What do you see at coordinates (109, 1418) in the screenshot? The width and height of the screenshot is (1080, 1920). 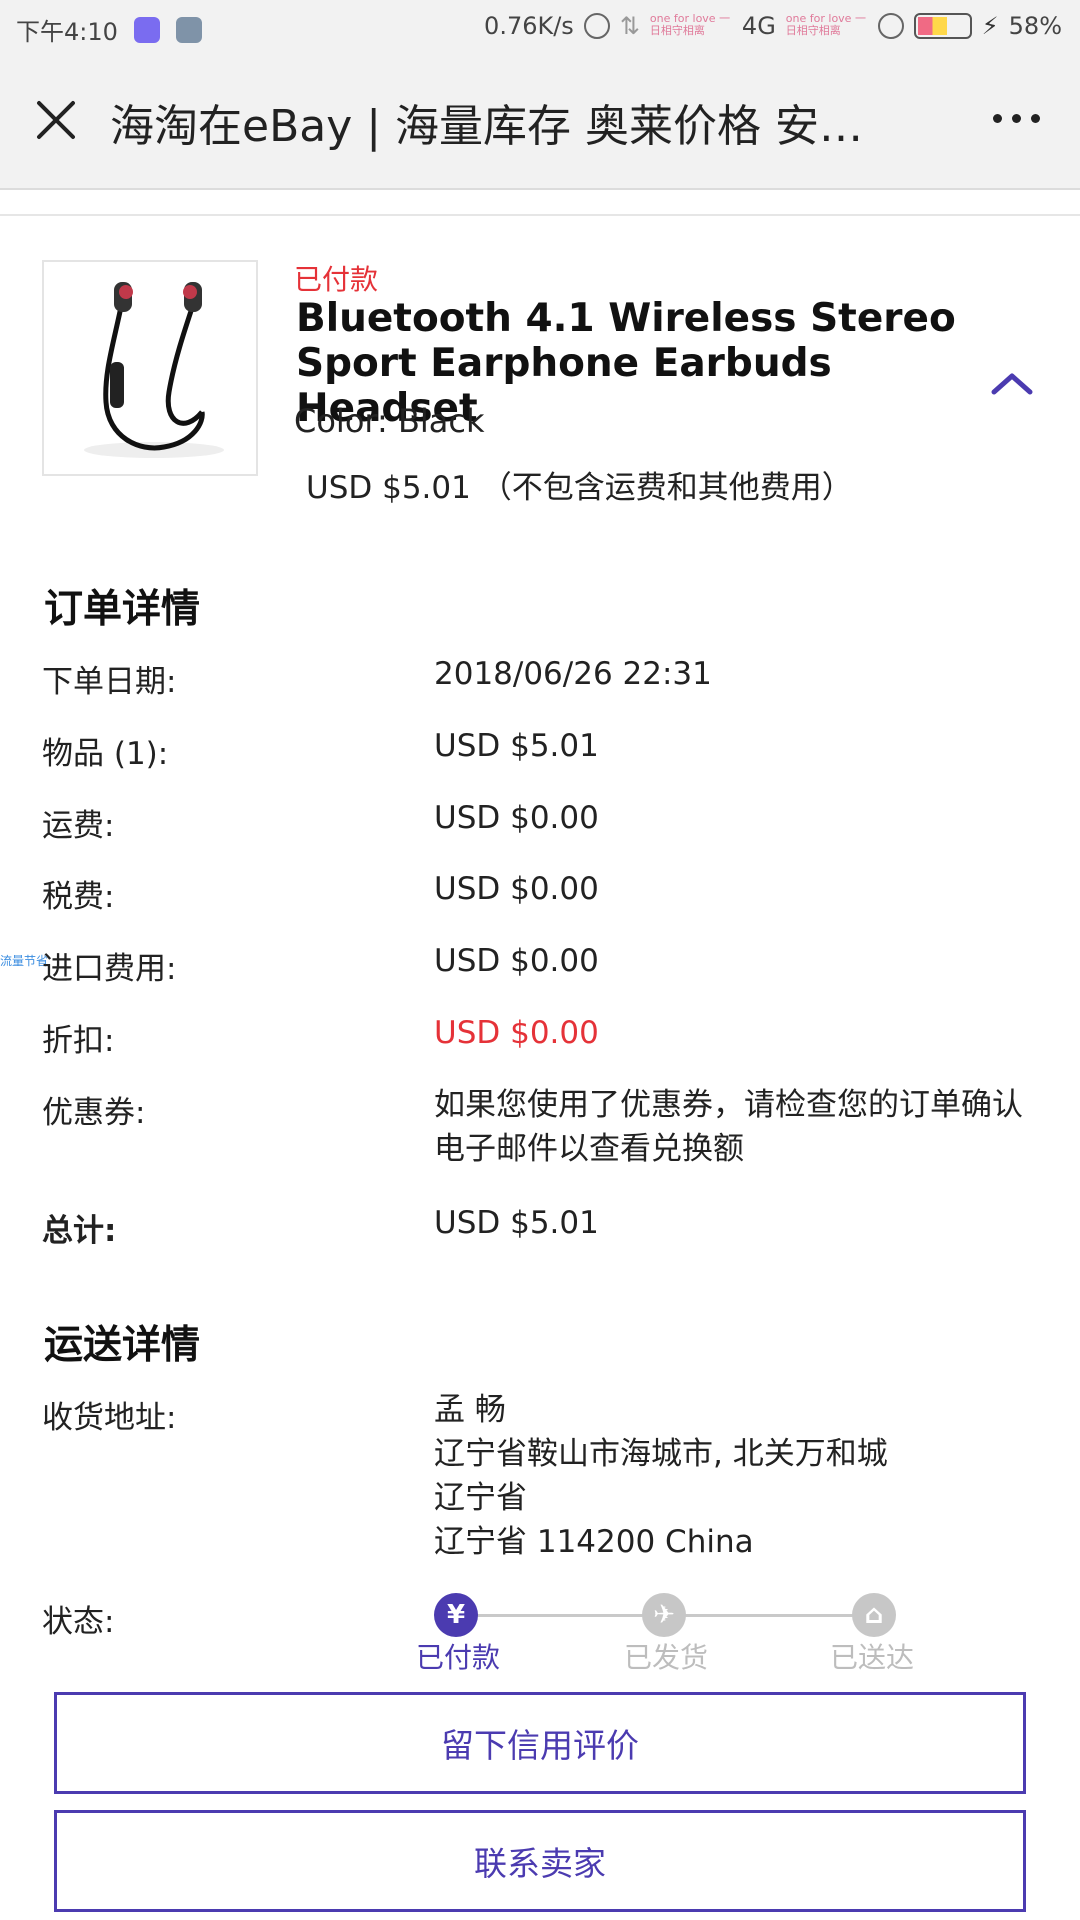 I see `address-label: 收货地址:` at bounding box center [109, 1418].